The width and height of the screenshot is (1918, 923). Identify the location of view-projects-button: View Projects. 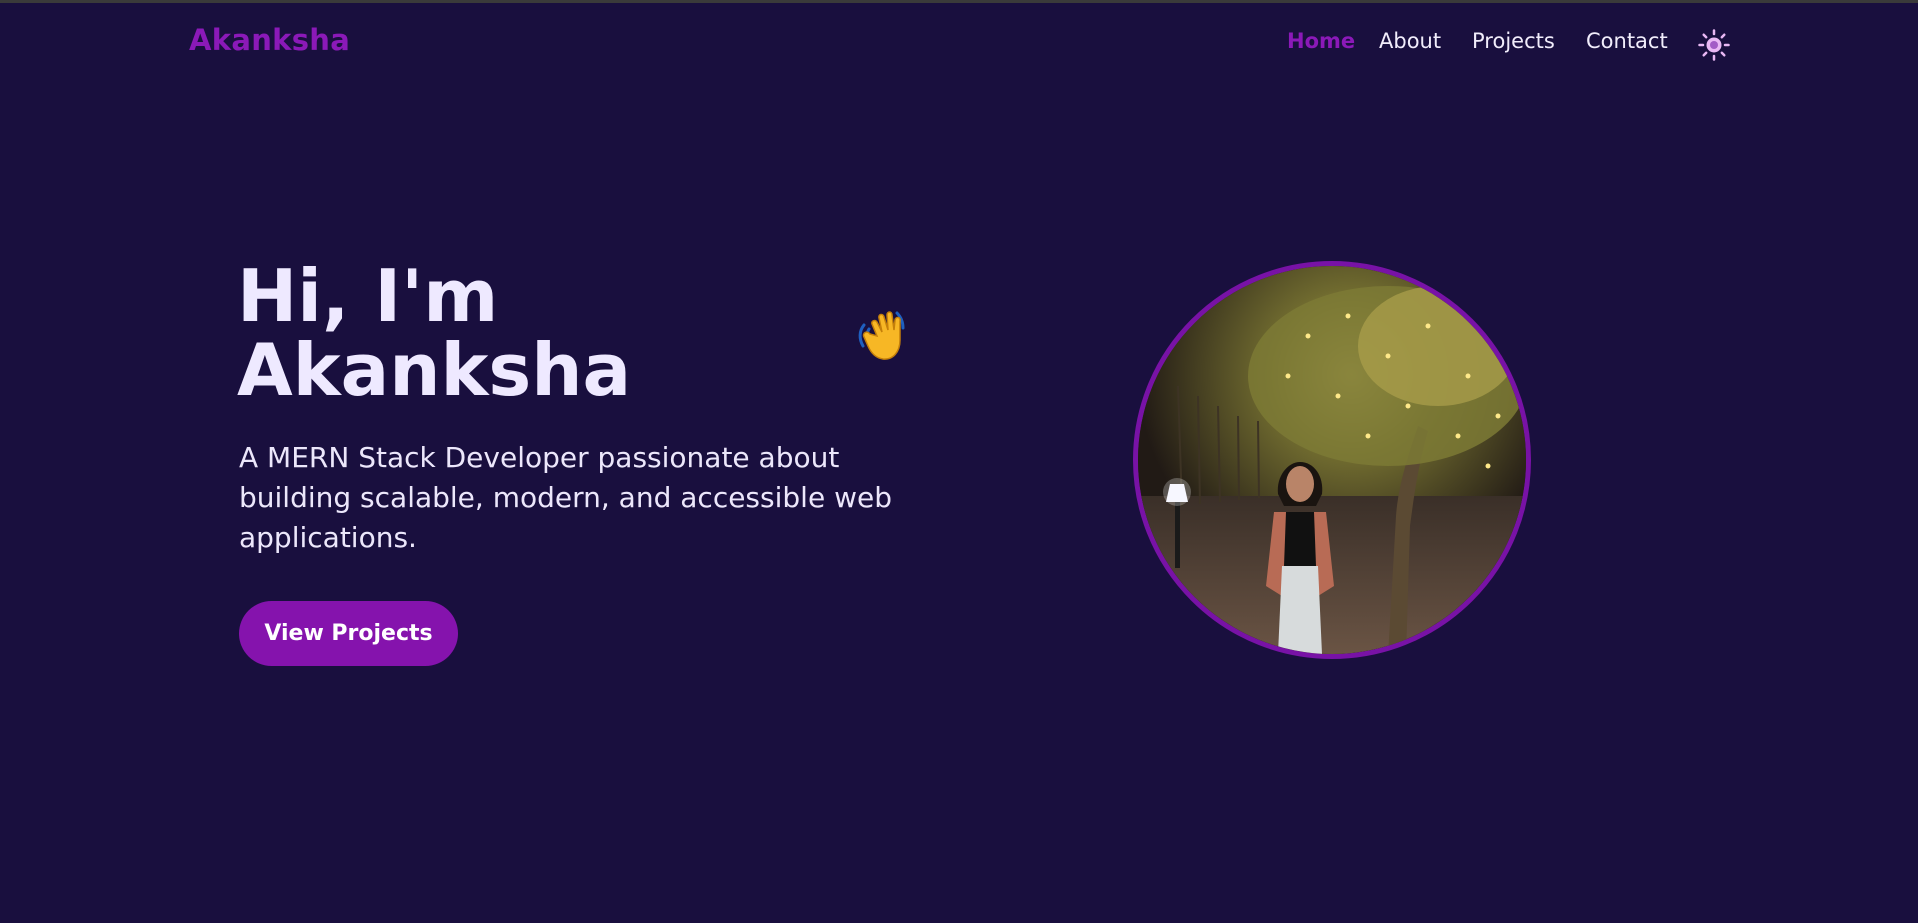
(348, 633).